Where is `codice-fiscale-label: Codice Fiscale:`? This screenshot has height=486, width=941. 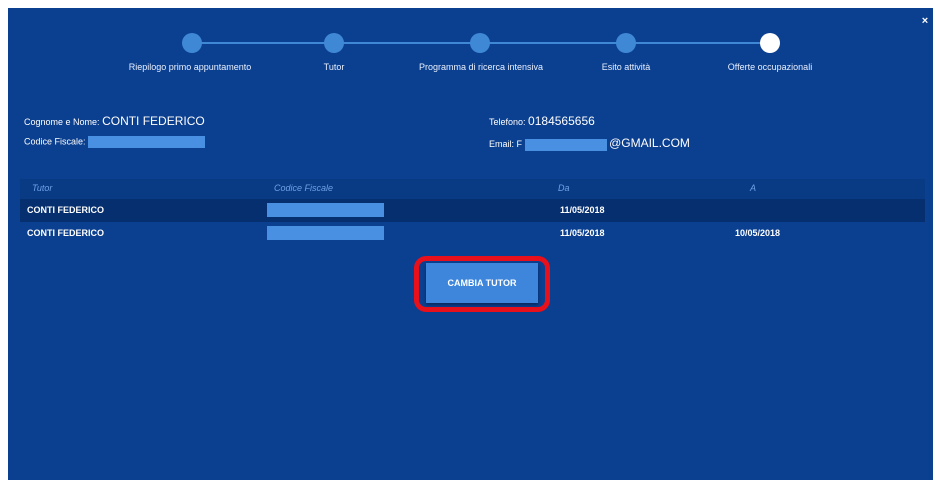 codice-fiscale-label: Codice Fiscale: is located at coordinates (55, 141).